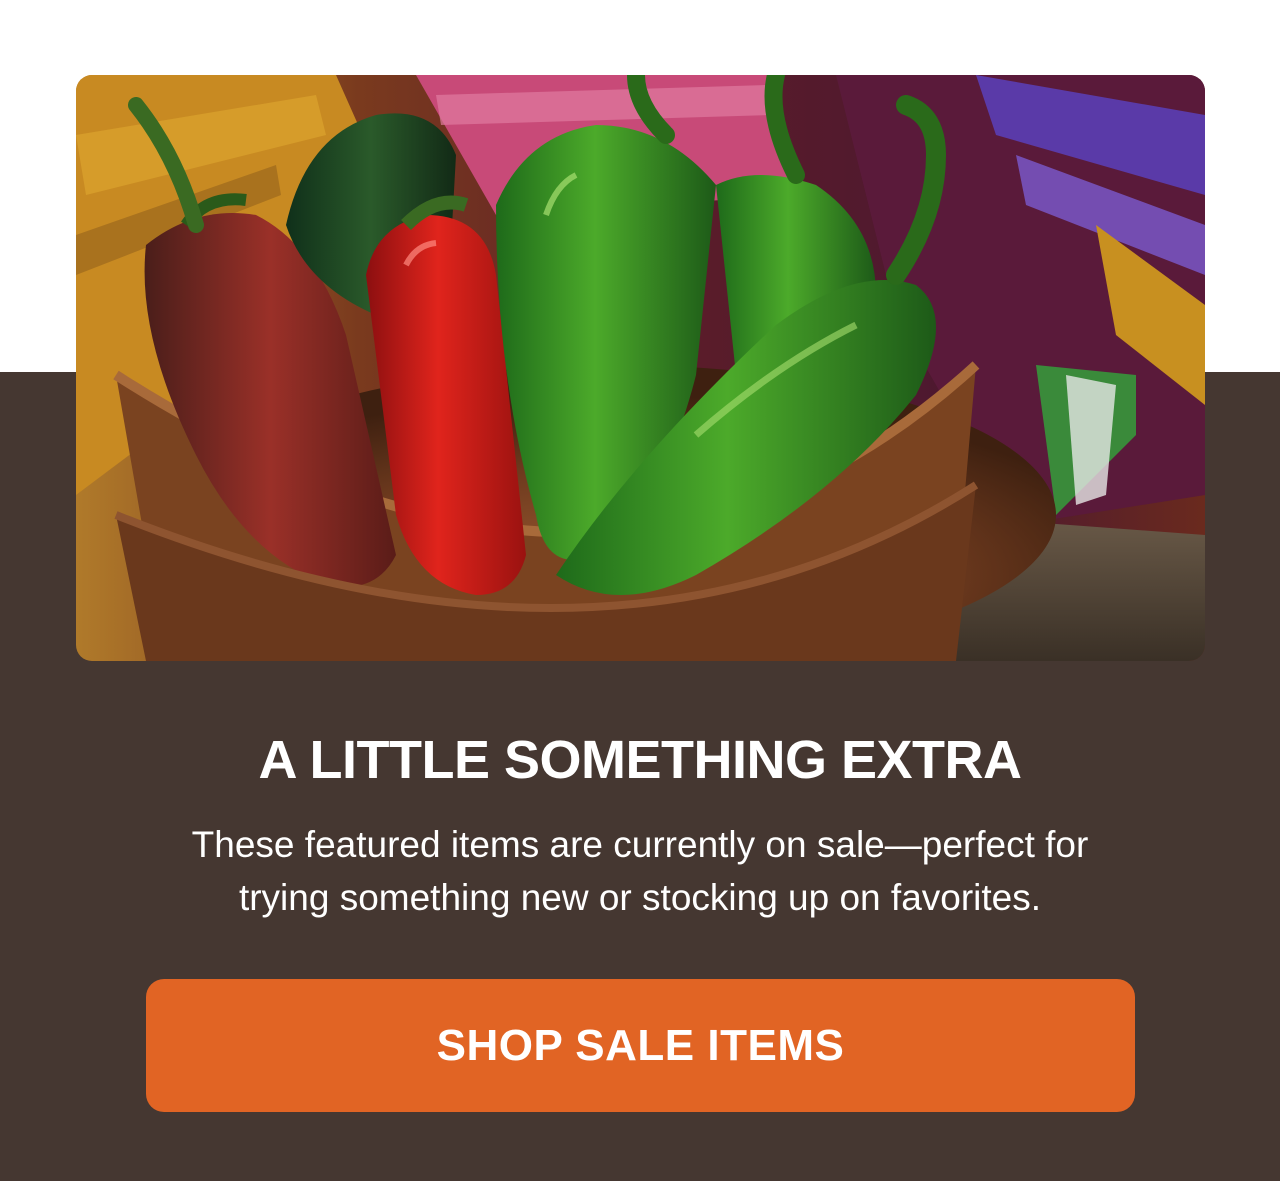  I want to click on shop-sale-items-button: SHOP SALE ITEMS, so click(640, 1045).